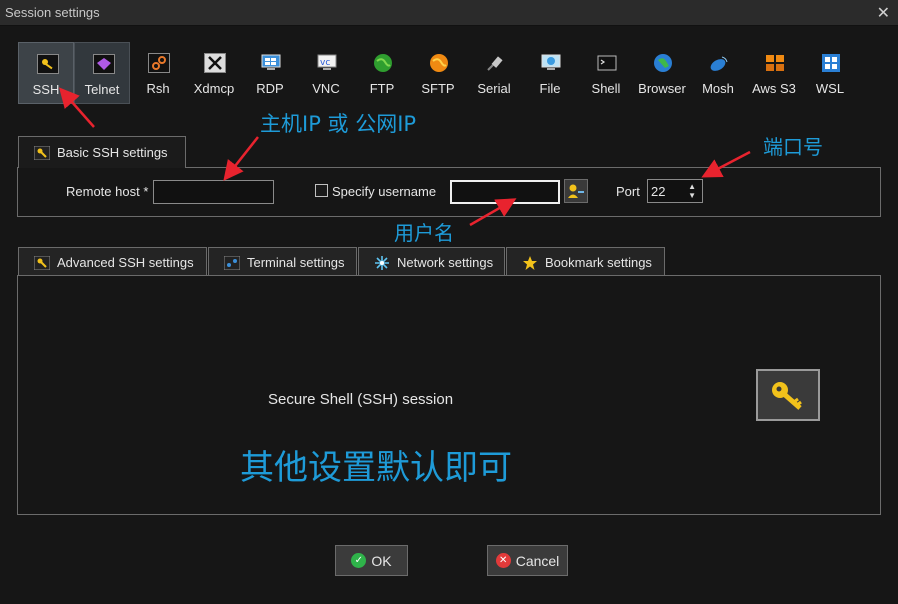  Describe the element at coordinates (607, 63) in the screenshot. I see `shell-terminal-icon` at that location.